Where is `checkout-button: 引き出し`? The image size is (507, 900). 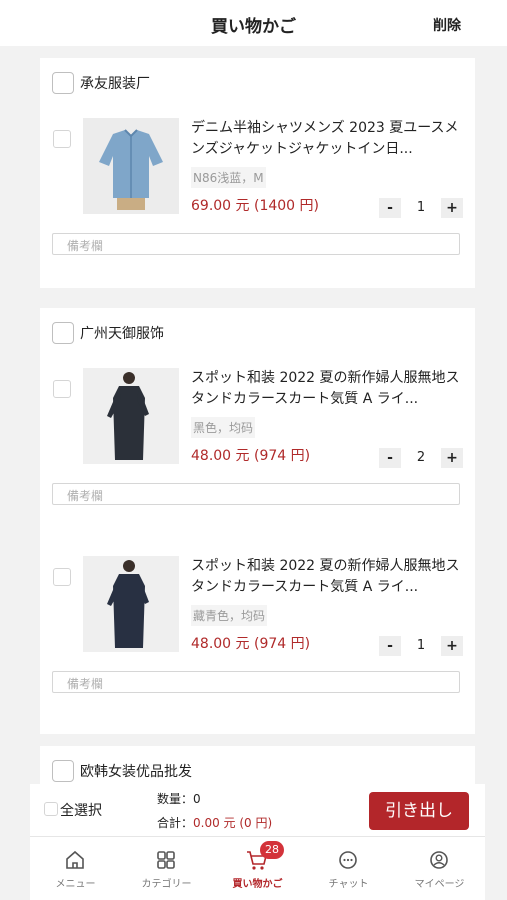
checkout-button: 引き出し is located at coordinates (419, 811).